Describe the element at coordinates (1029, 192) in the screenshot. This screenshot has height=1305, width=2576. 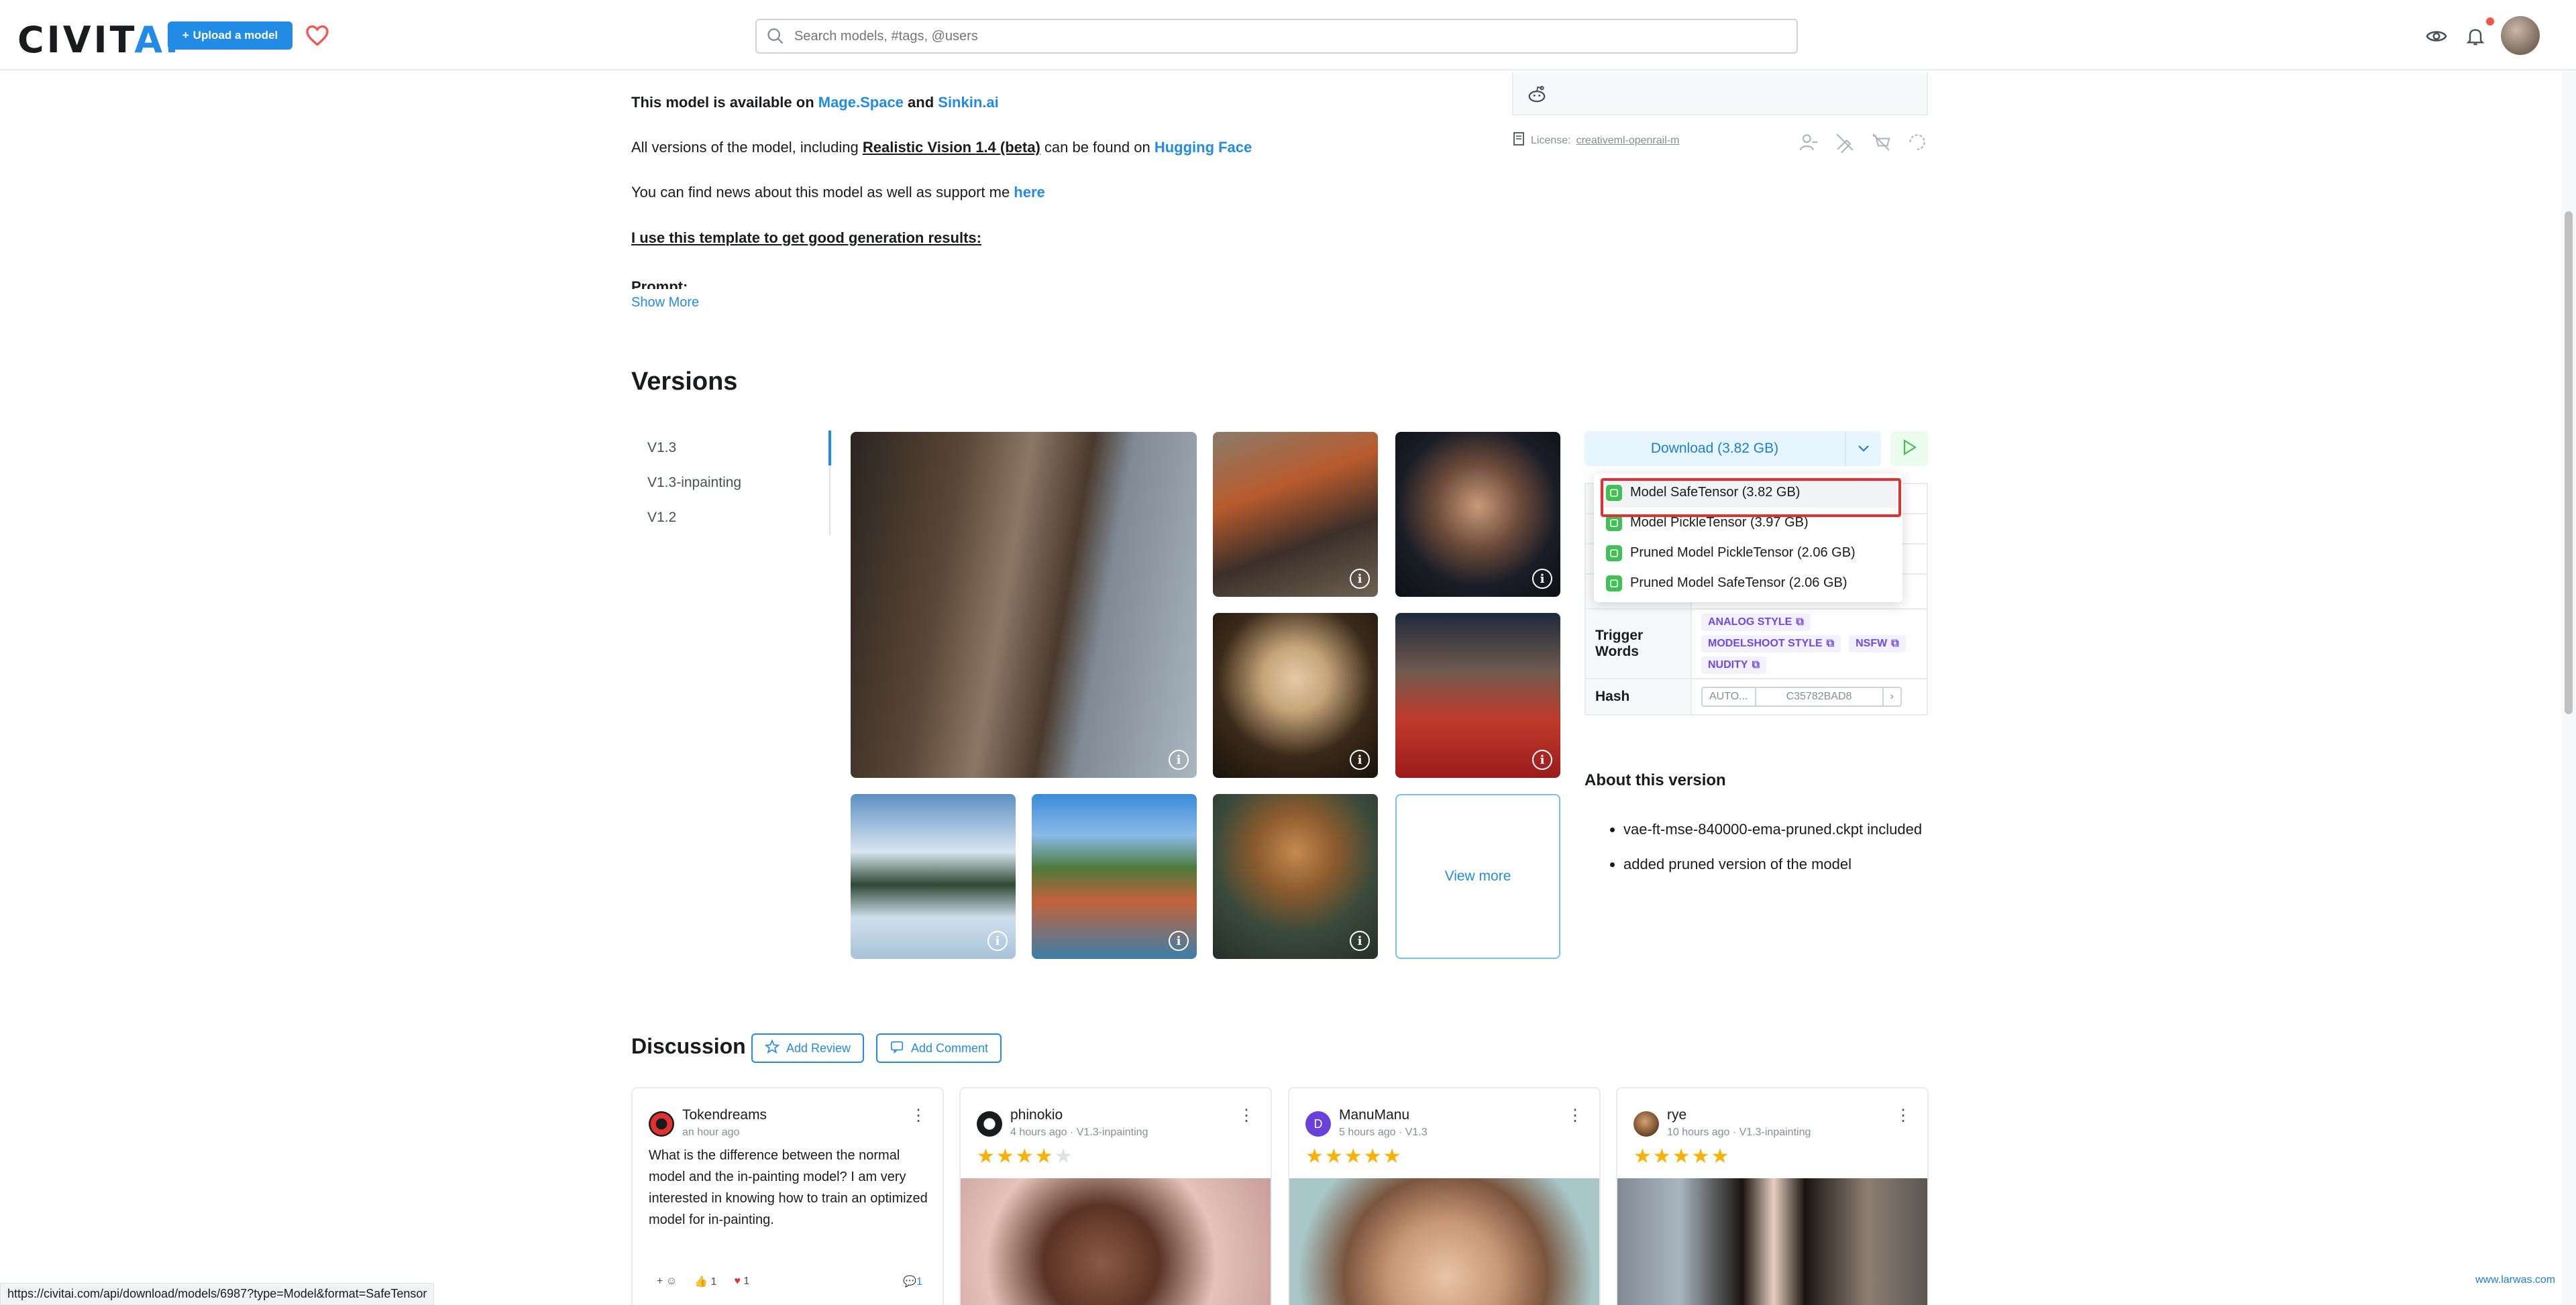
I see `support-link: here` at that location.